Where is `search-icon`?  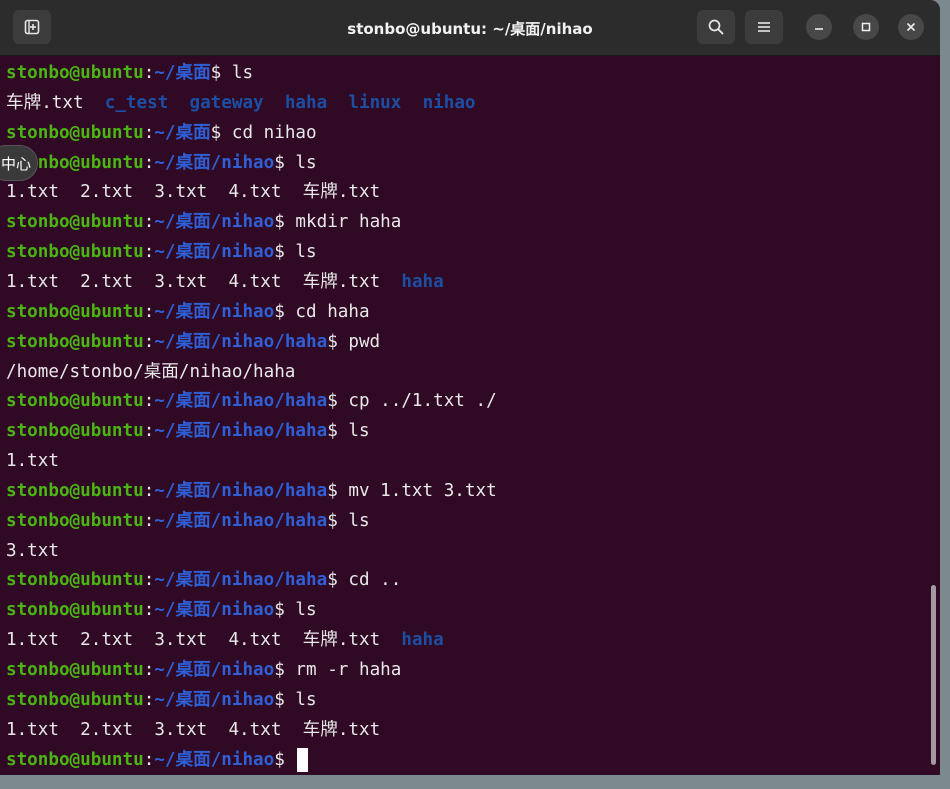 search-icon is located at coordinates (716, 27).